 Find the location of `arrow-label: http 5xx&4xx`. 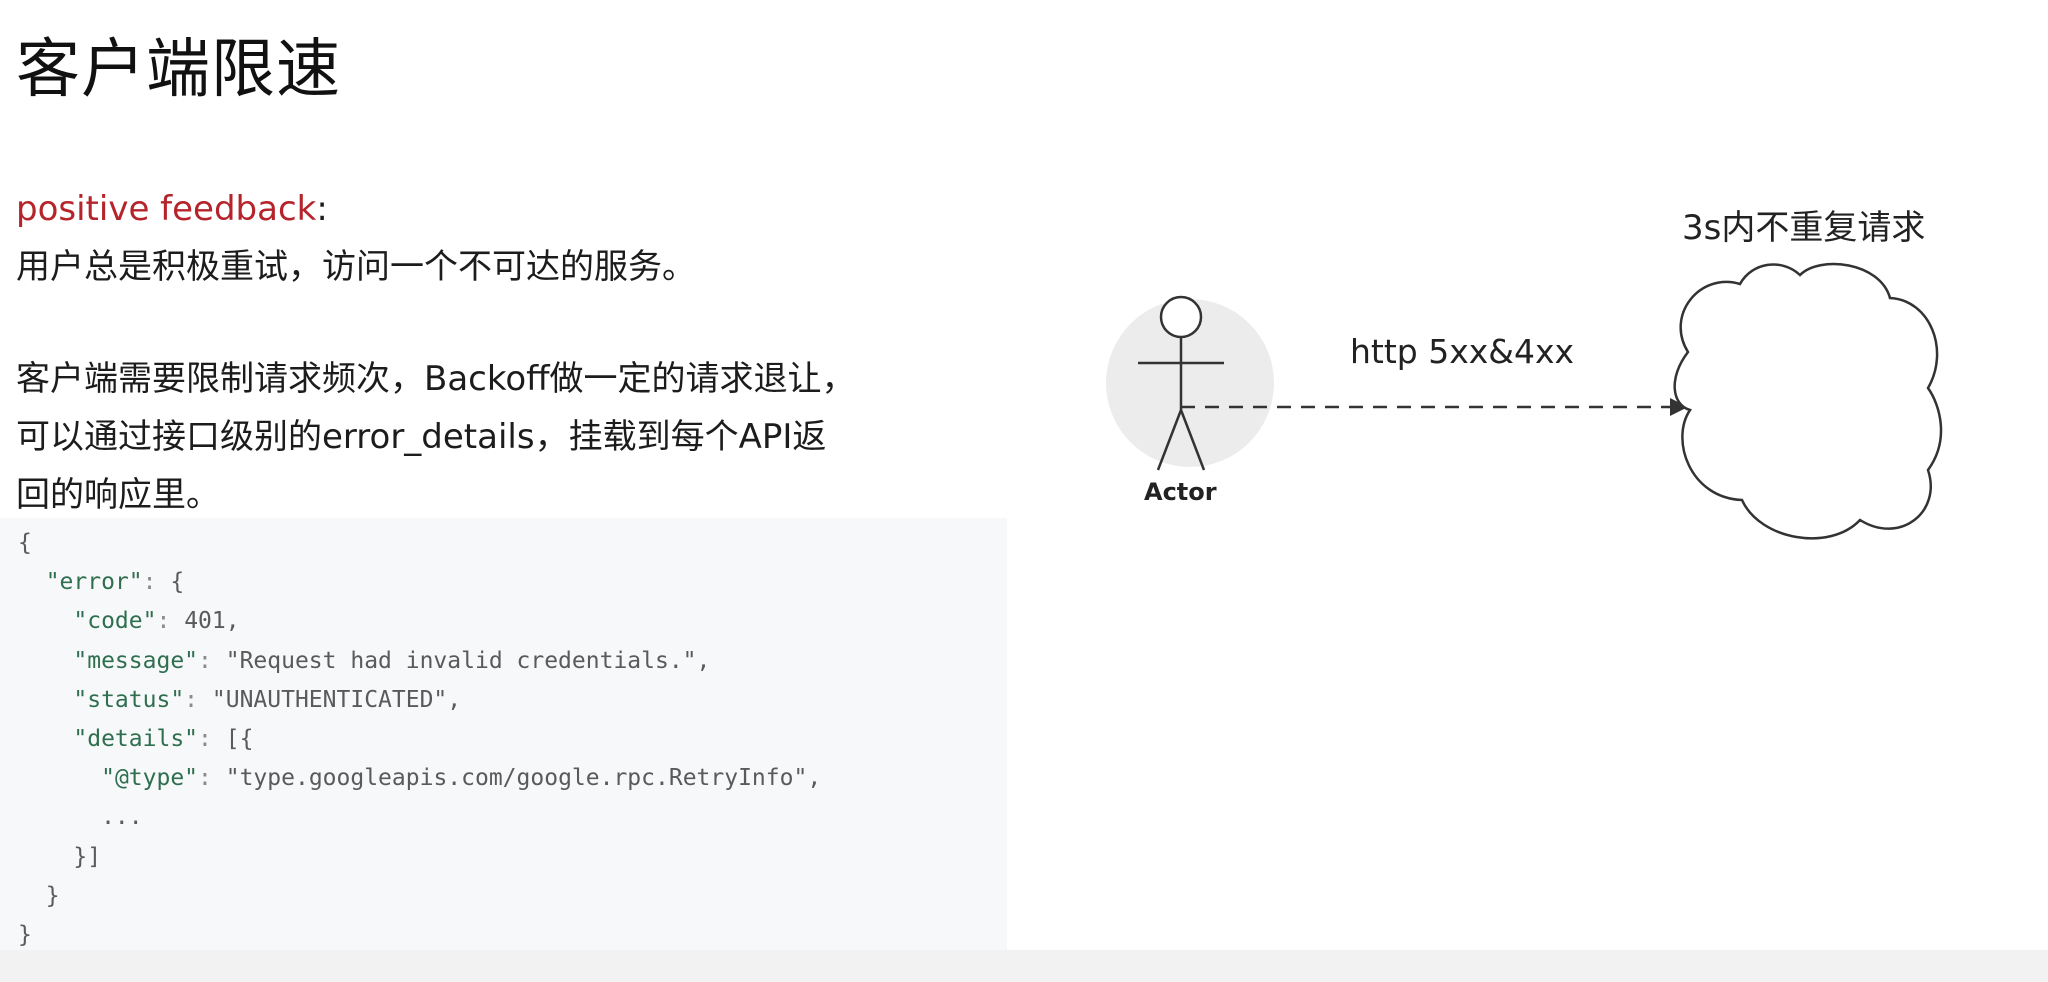

arrow-label: http 5xx&4xx is located at coordinates (1462, 351).